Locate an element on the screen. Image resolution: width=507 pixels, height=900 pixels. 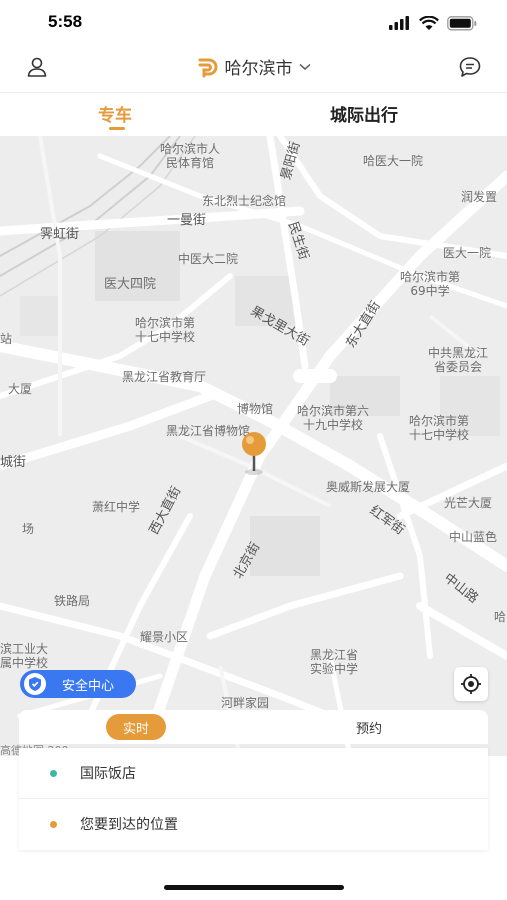
city-selector: 哈尔滨市 is located at coordinates (253, 66).